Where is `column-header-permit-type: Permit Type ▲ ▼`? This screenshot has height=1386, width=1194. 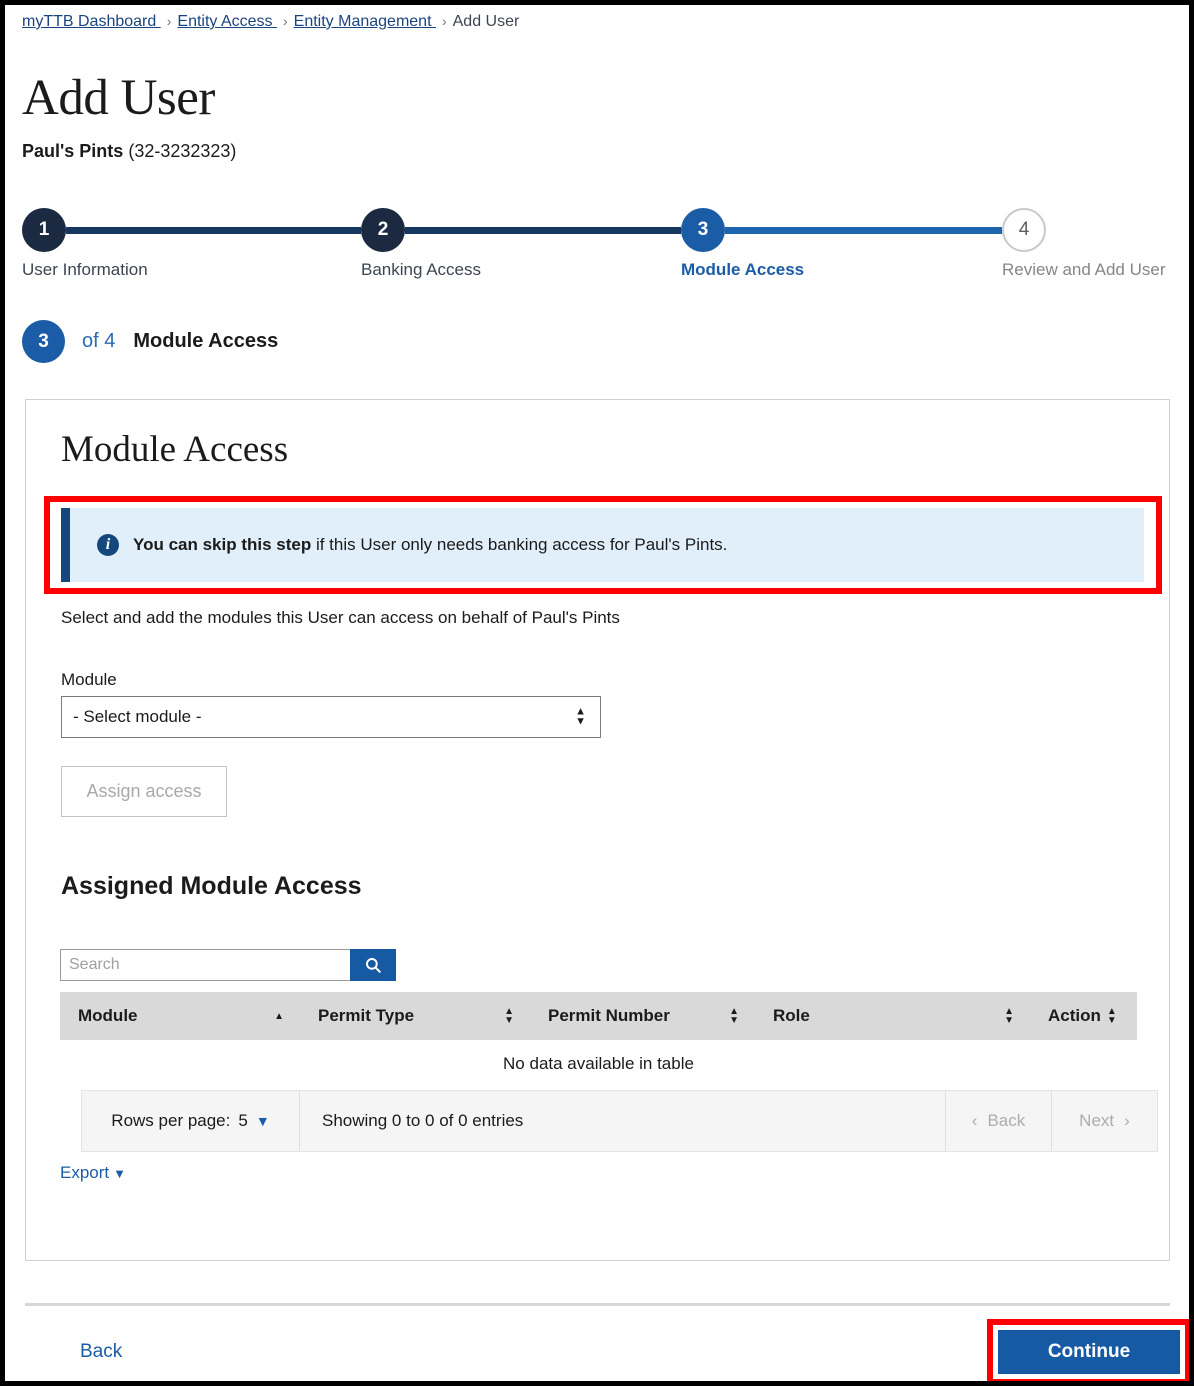
column-header-permit-type: Permit Type ▲ ▼ is located at coordinates (415, 1016).